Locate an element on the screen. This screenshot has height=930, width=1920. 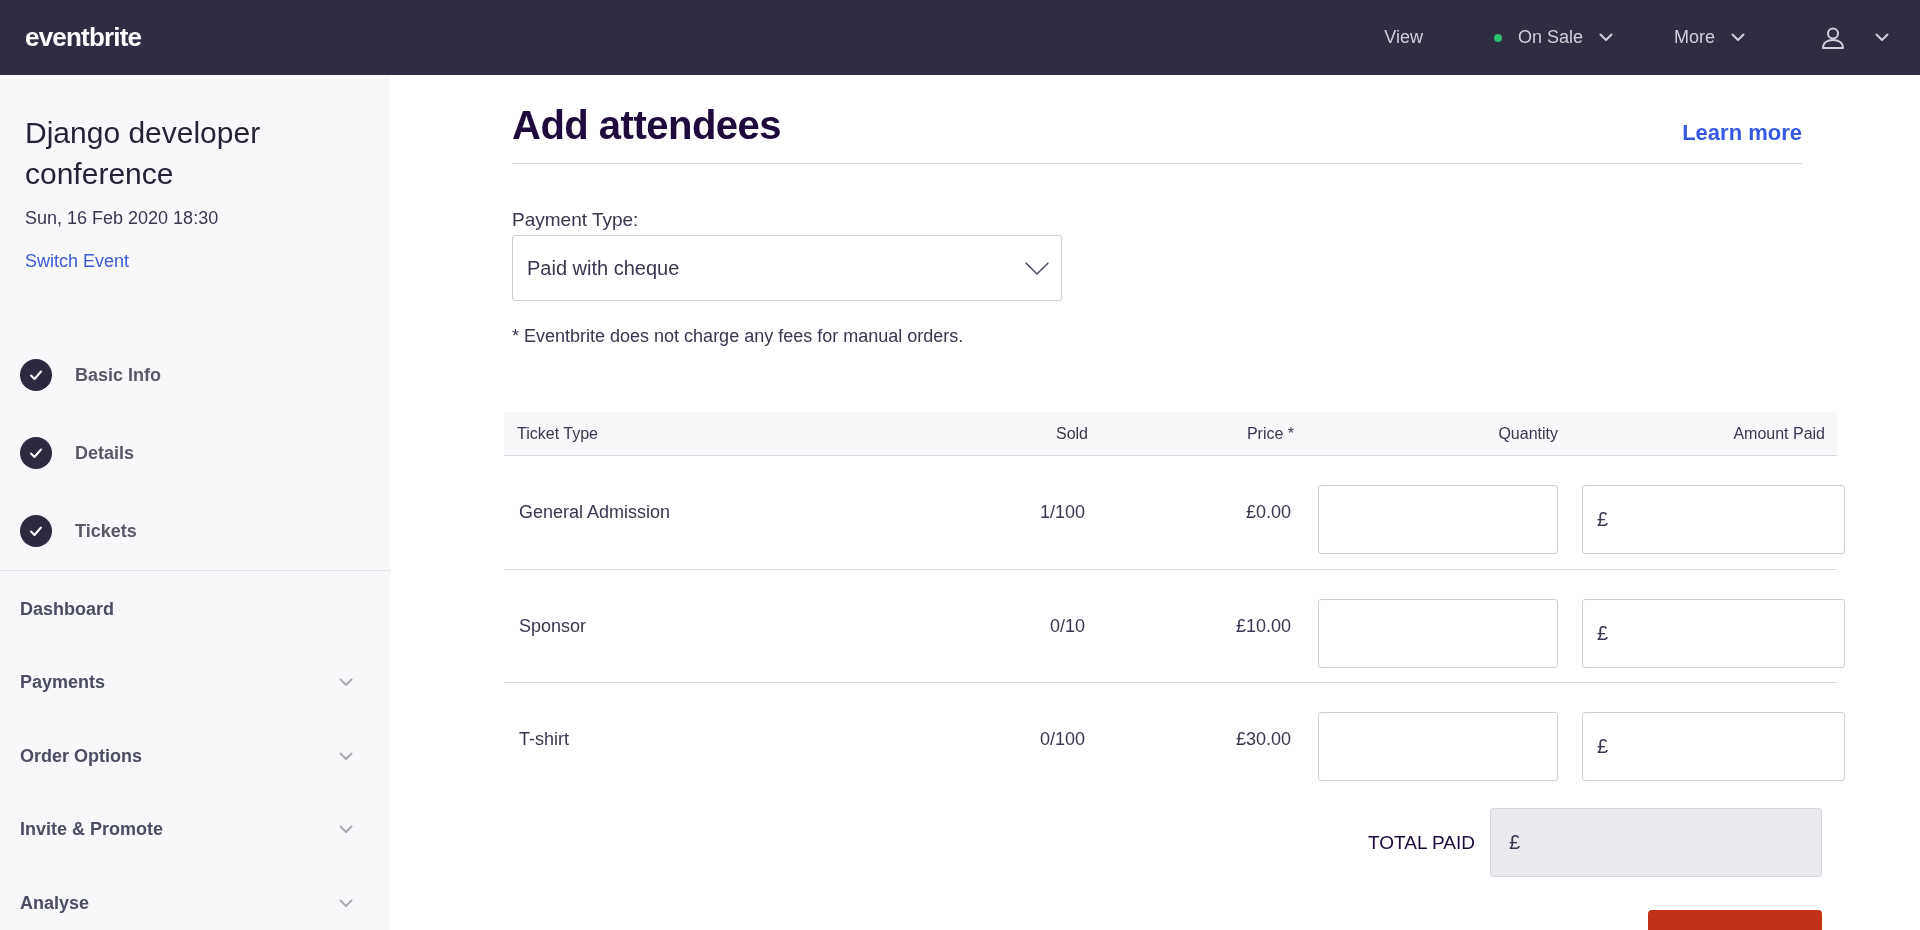
table-cell: 1/100 is located at coordinates (1062, 512).